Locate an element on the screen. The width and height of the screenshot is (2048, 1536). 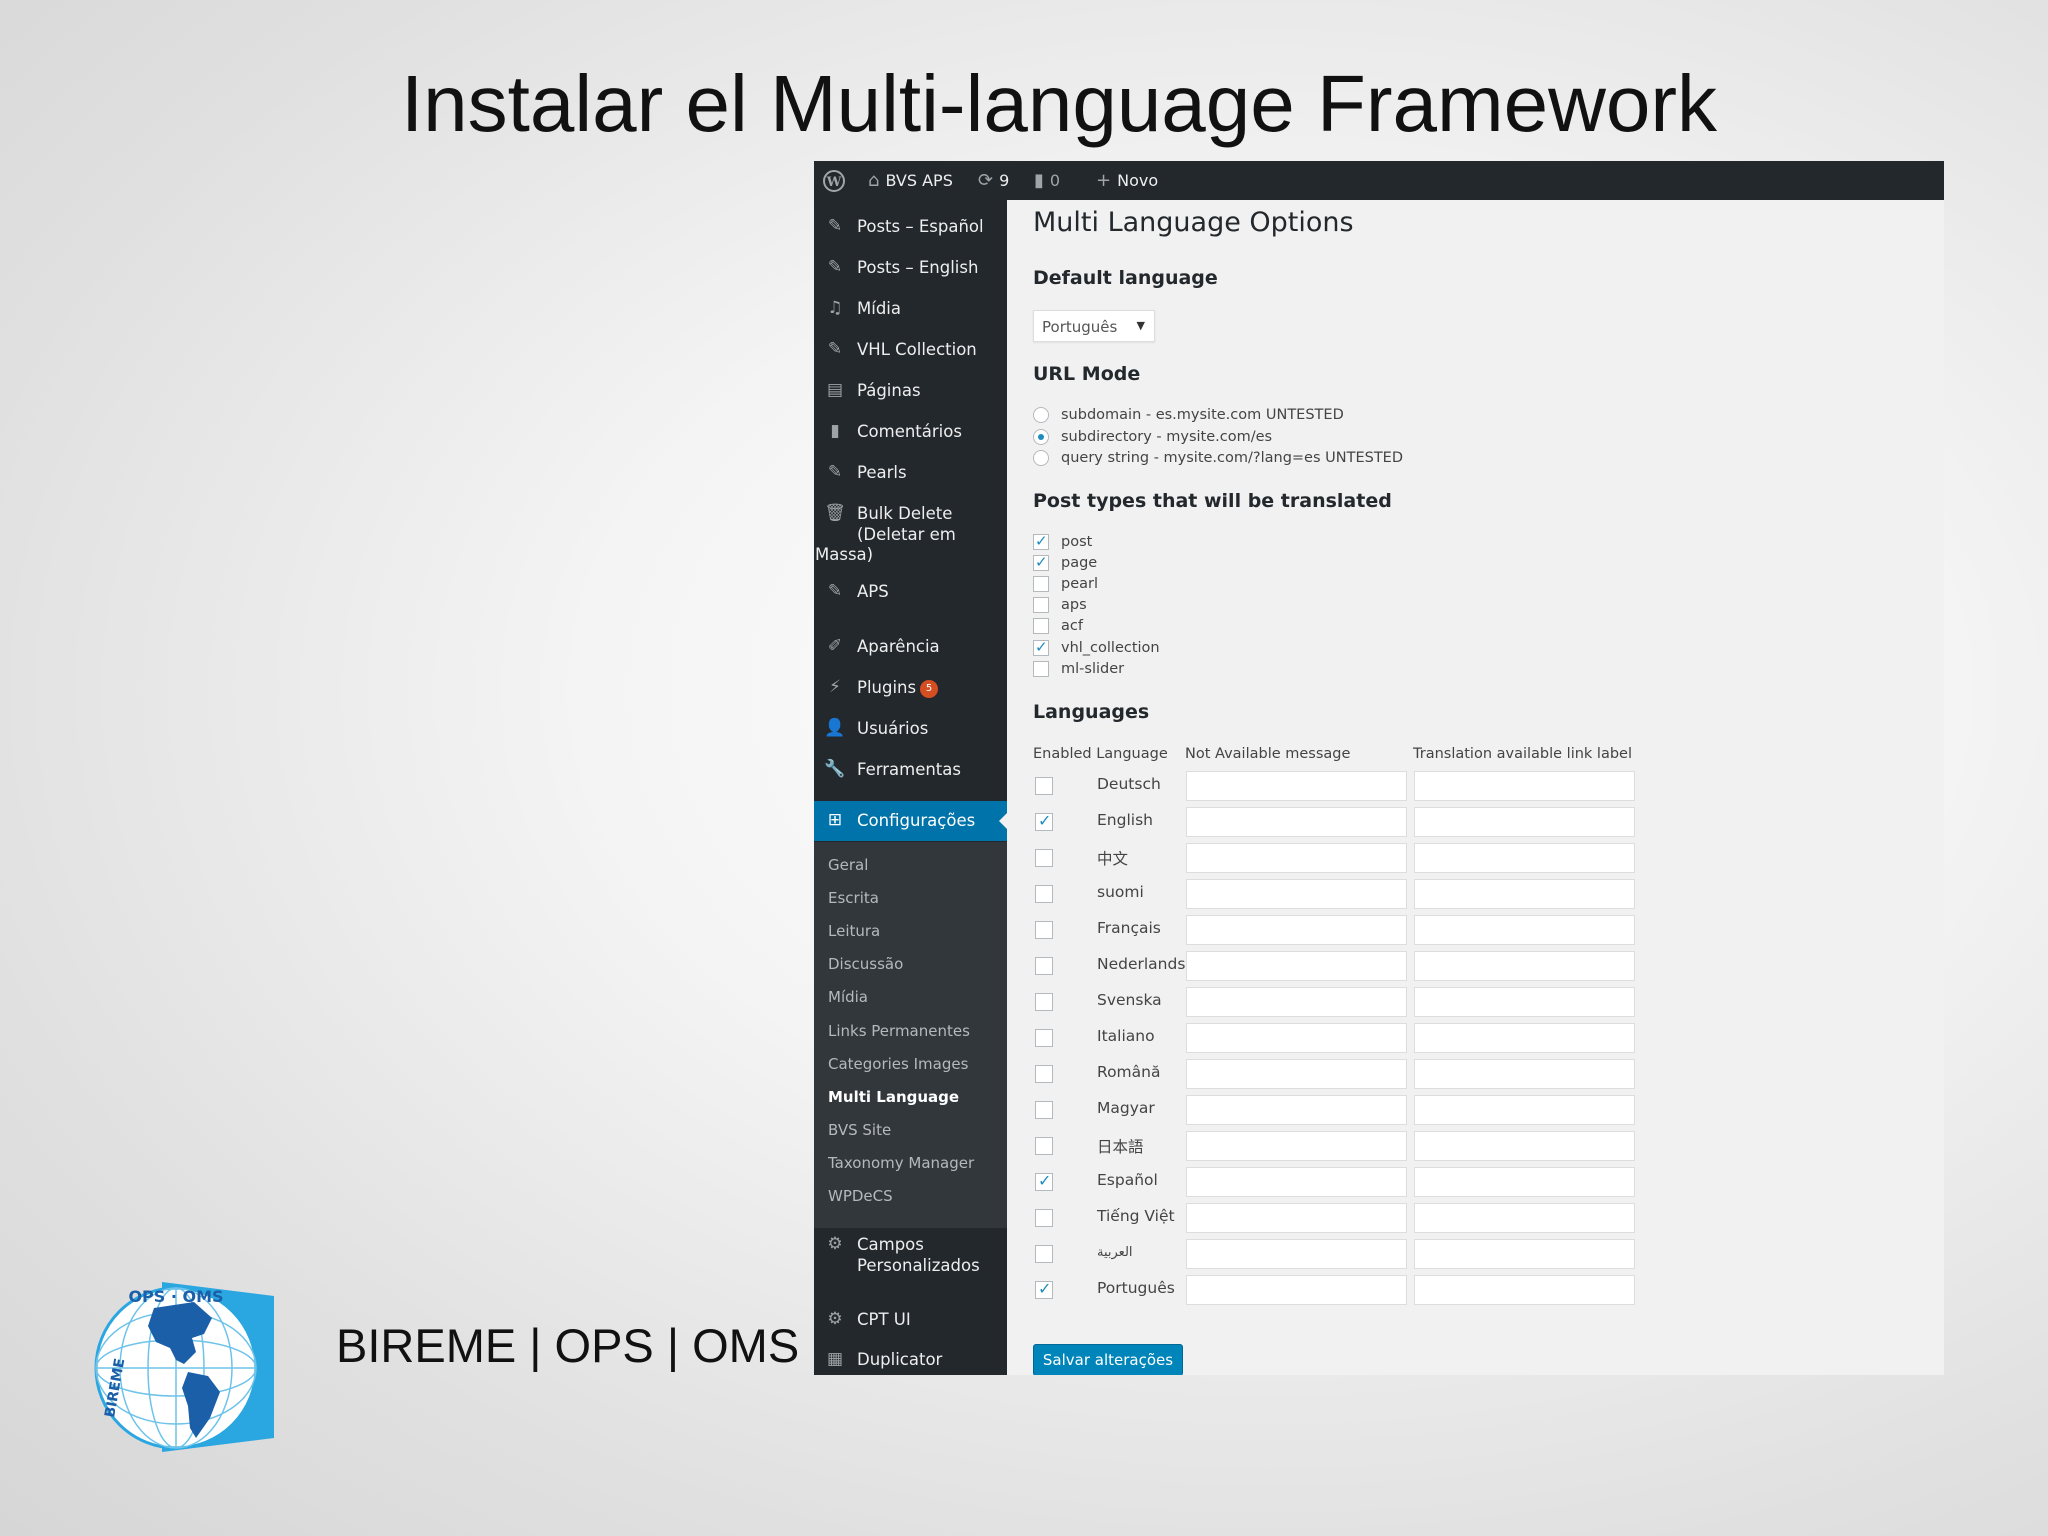
save-changes-button: Salvar alterações is located at coordinates (1108, 1359).